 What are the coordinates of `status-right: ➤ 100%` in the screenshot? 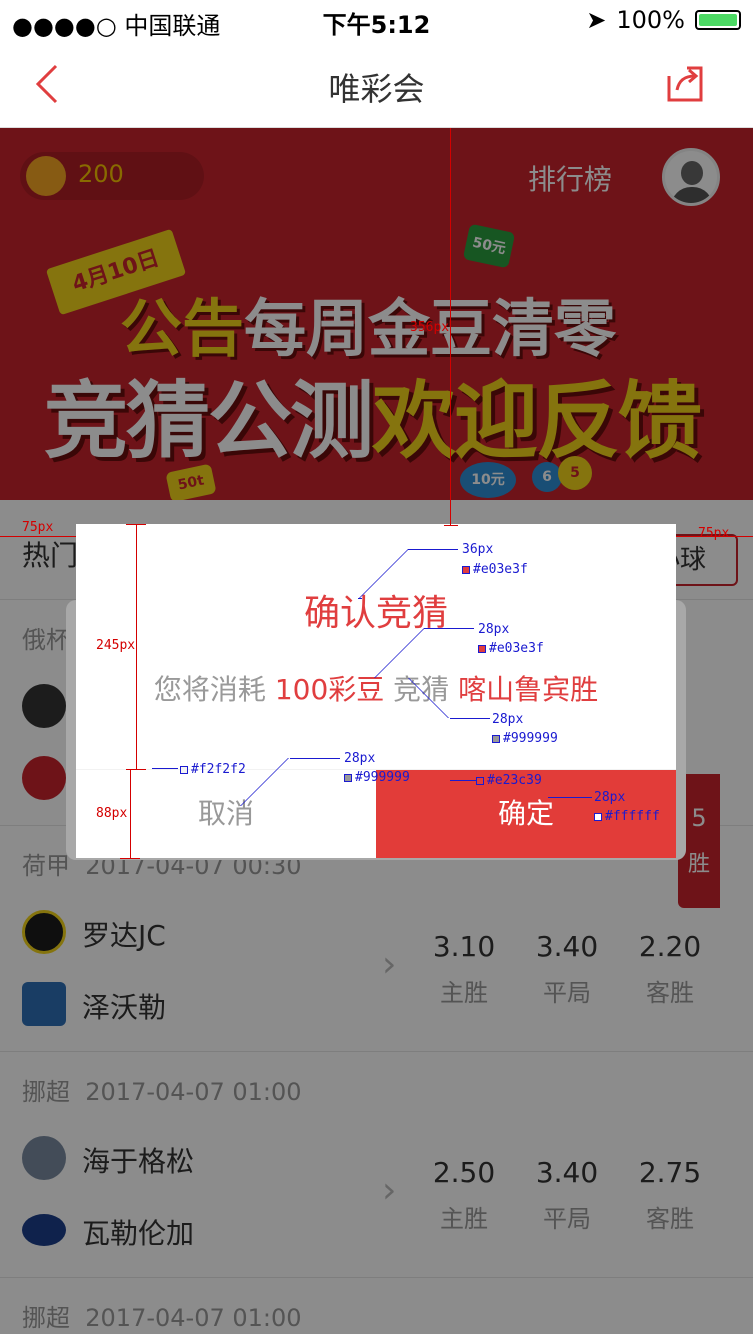 It's located at (663, 20).